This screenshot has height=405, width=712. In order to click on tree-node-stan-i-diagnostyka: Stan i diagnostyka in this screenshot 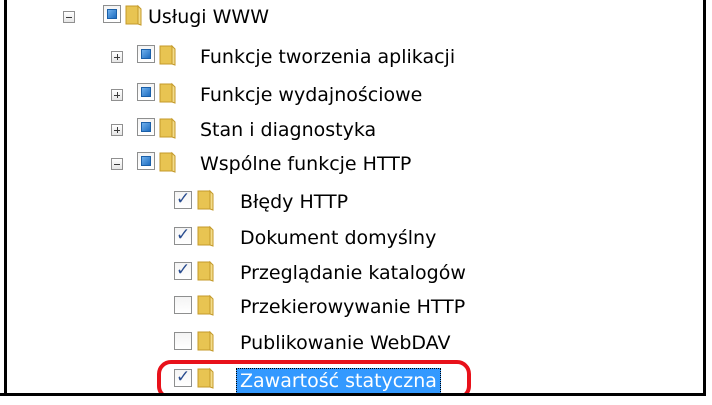, I will do `click(300, 130)`.